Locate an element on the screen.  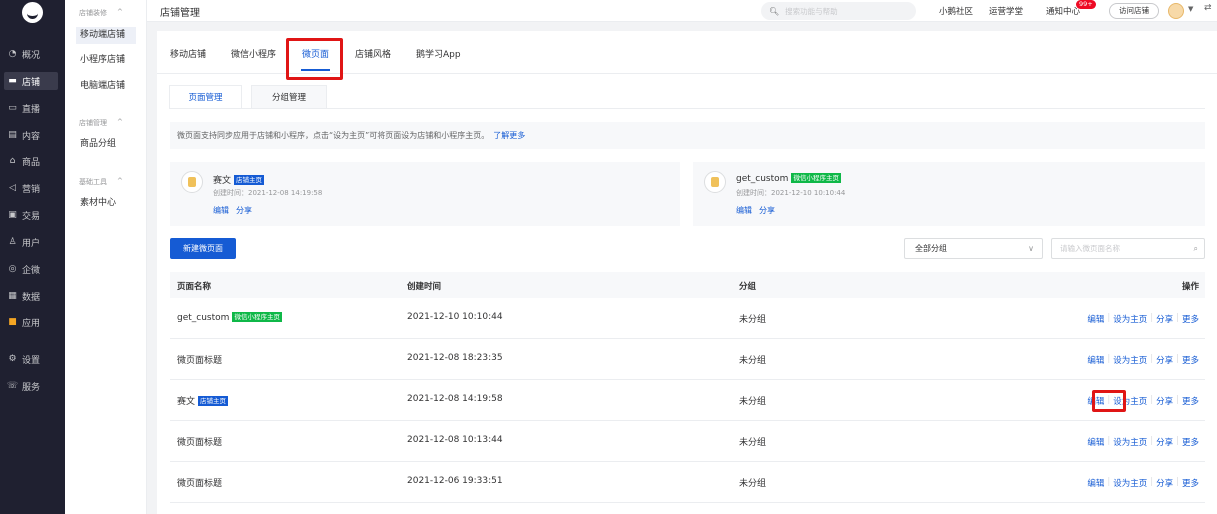
rail-item-label: 数据 is located at coordinates (31, 297).